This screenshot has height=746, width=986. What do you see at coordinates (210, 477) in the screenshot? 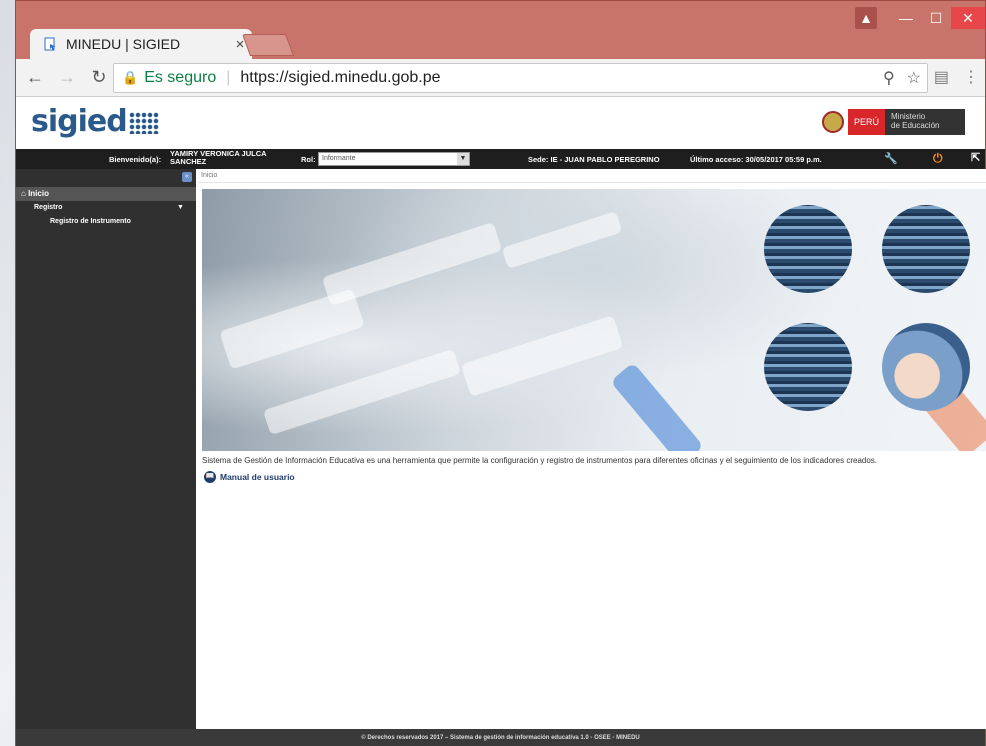
I see `book-icon: 📖` at bounding box center [210, 477].